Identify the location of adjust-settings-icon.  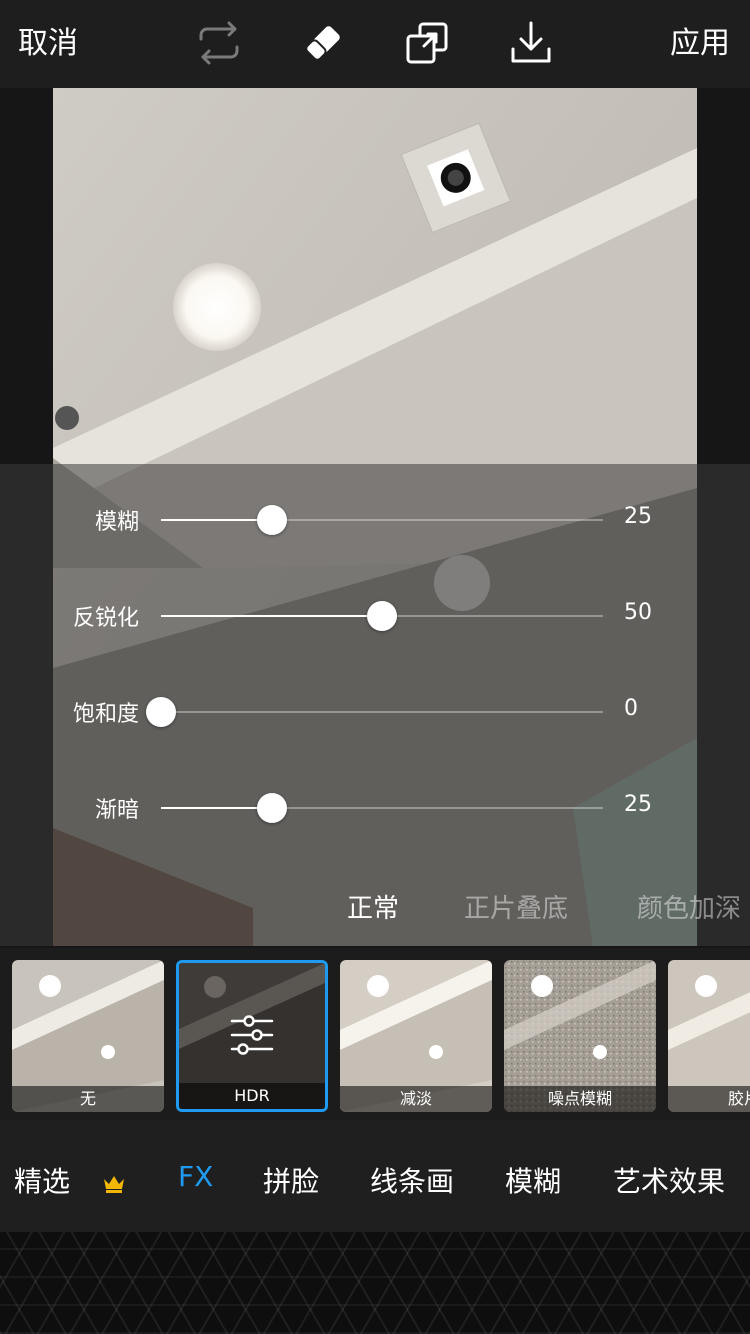
(252, 1035).